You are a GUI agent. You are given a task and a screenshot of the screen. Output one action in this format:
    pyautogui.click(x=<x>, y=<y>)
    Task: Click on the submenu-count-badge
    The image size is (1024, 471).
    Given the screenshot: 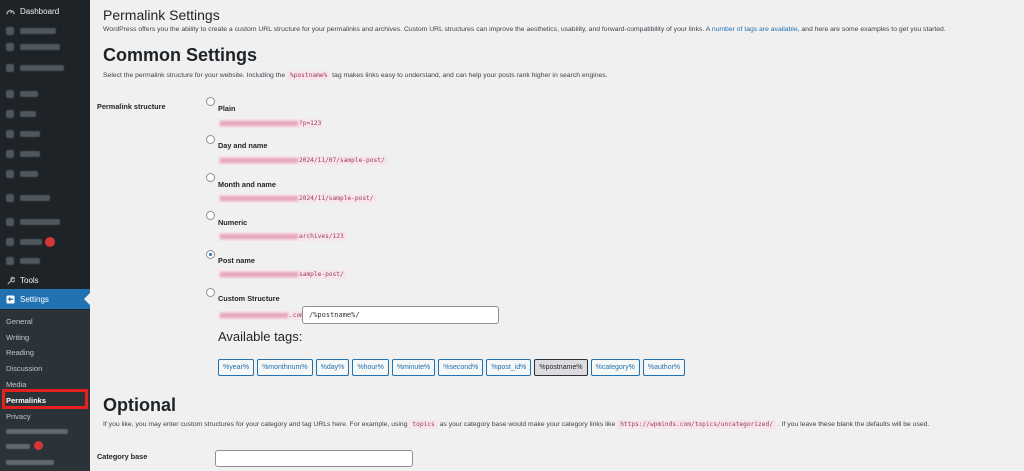 What is the action you would take?
    pyautogui.click(x=38, y=445)
    